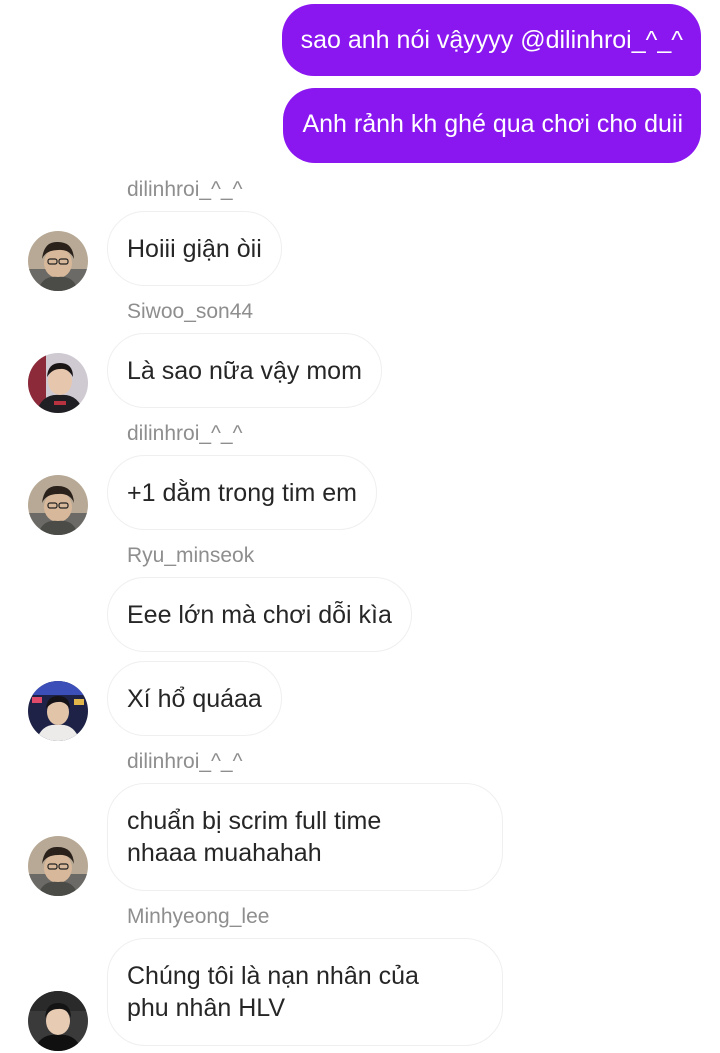 The width and height of the screenshot is (720, 1053). What do you see at coordinates (224, 853) in the screenshot?
I see `message-text-line: nhaaa muahahah` at bounding box center [224, 853].